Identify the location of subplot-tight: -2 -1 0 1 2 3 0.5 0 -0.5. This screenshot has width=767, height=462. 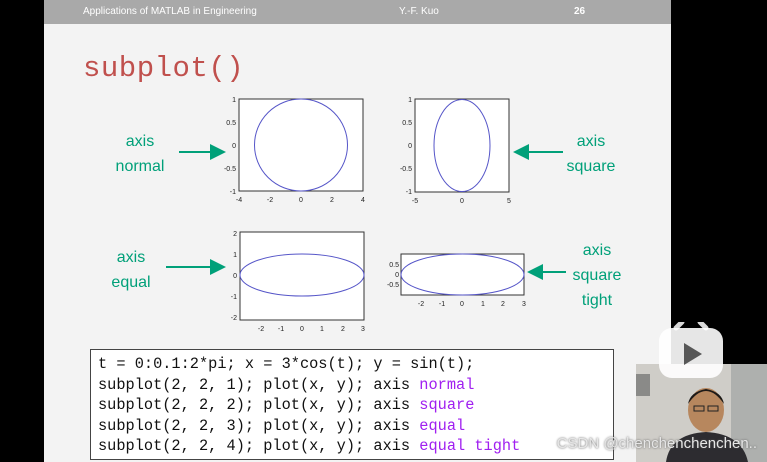
(456, 280).